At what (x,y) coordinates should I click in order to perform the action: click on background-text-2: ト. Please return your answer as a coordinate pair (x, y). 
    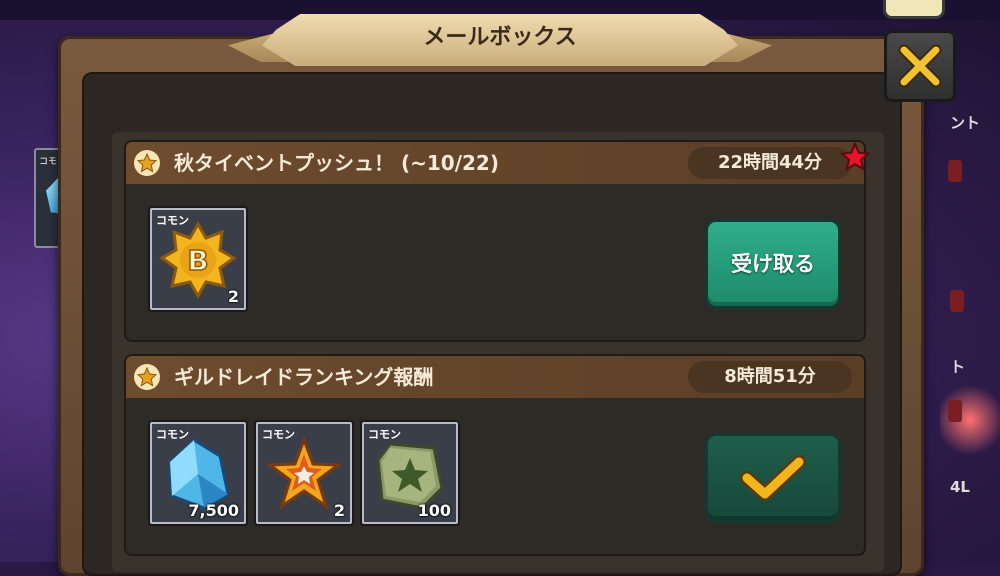
    Looking at the image, I should click on (958, 367).